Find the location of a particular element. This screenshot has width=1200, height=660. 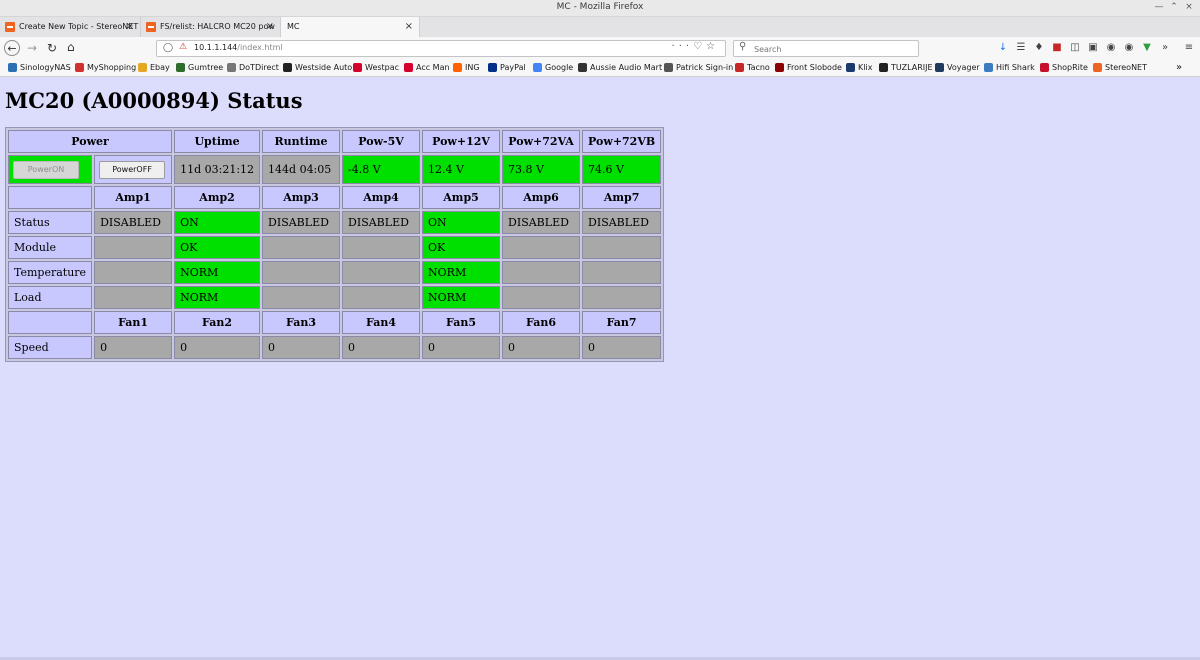

bookmark-hifi-shark: Hifi Shark is located at coordinates (1009, 68).